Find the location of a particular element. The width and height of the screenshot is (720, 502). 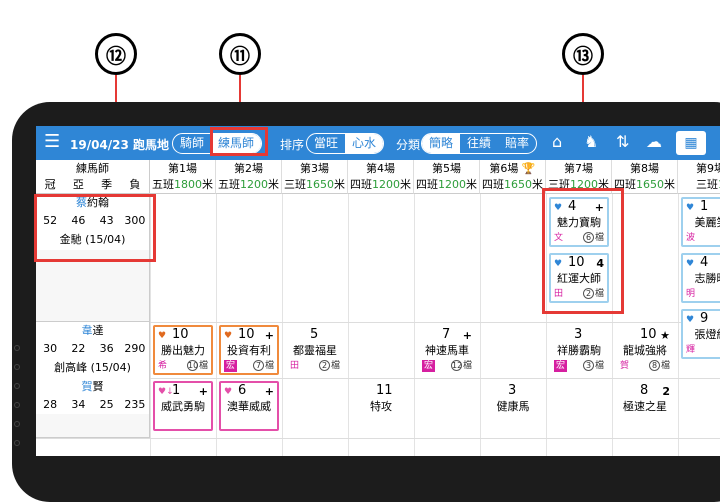

group-record: 往績 is located at coordinates (479, 143).